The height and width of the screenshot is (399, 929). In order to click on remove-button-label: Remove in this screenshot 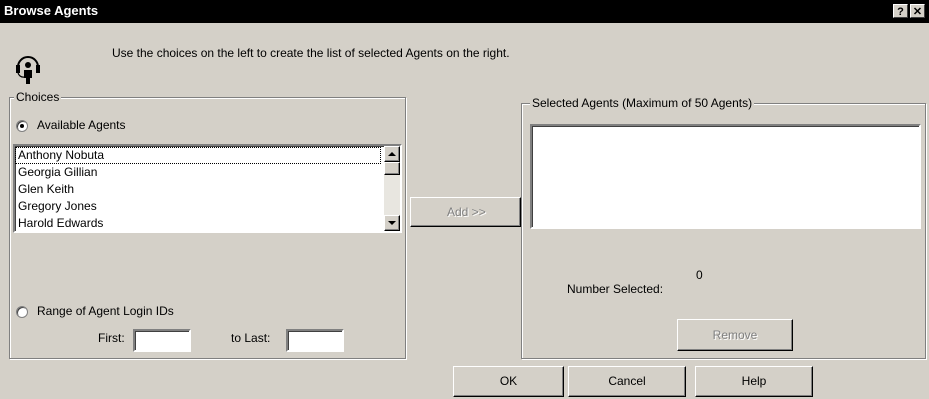, I will do `click(735, 335)`.